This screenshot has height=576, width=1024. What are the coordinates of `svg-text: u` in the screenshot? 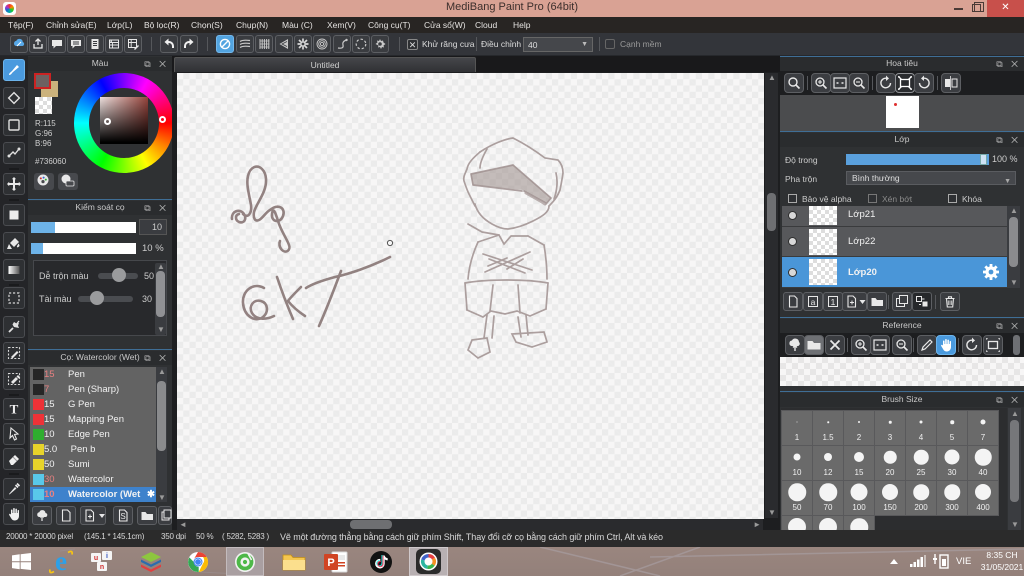 It's located at (96, 558).